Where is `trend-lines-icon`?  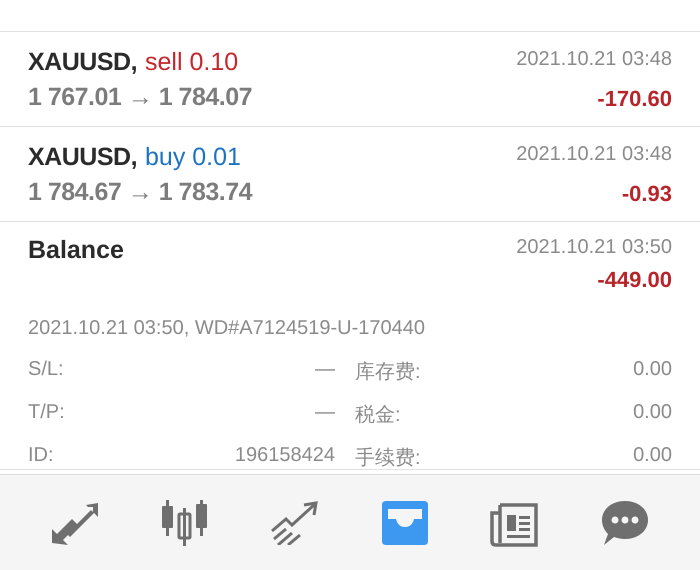
trend-lines-icon is located at coordinates (295, 522).